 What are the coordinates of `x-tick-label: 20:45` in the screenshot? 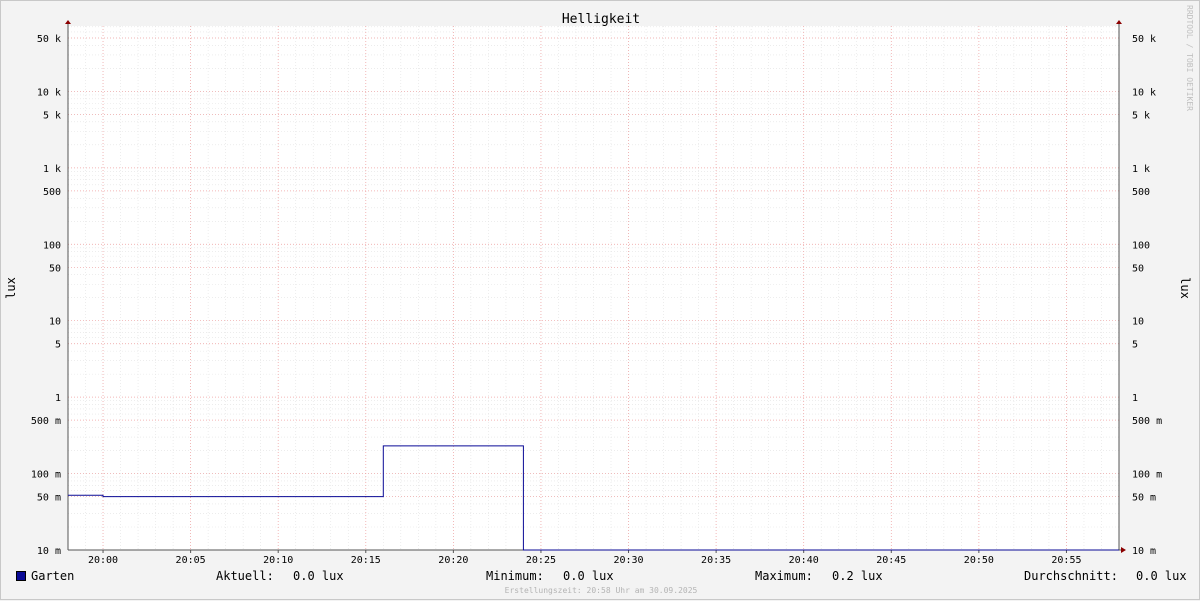 It's located at (891, 560).